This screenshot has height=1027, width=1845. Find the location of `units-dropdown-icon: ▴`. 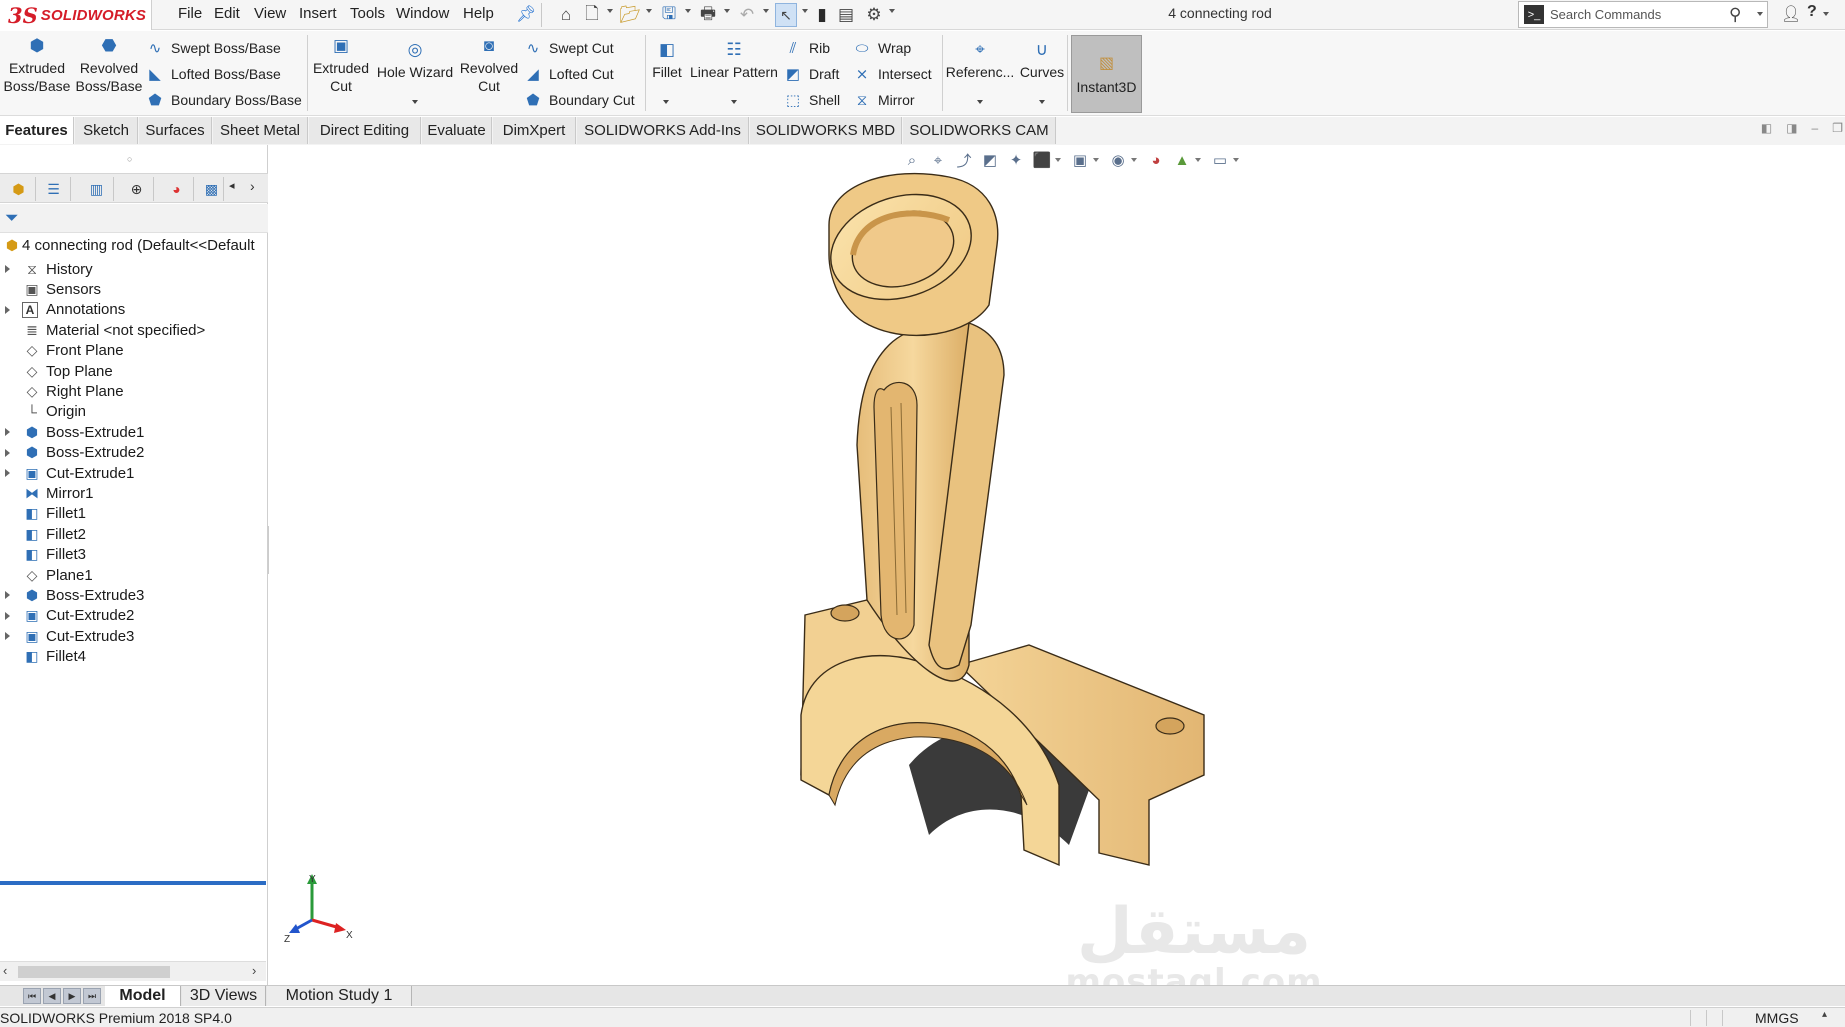

units-dropdown-icon: ▴ is located at coordinates (1824, 1014).